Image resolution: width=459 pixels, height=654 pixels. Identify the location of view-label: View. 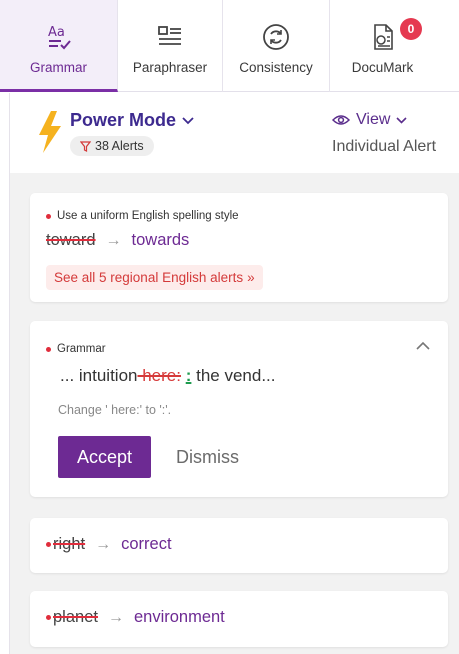
(373, 119).